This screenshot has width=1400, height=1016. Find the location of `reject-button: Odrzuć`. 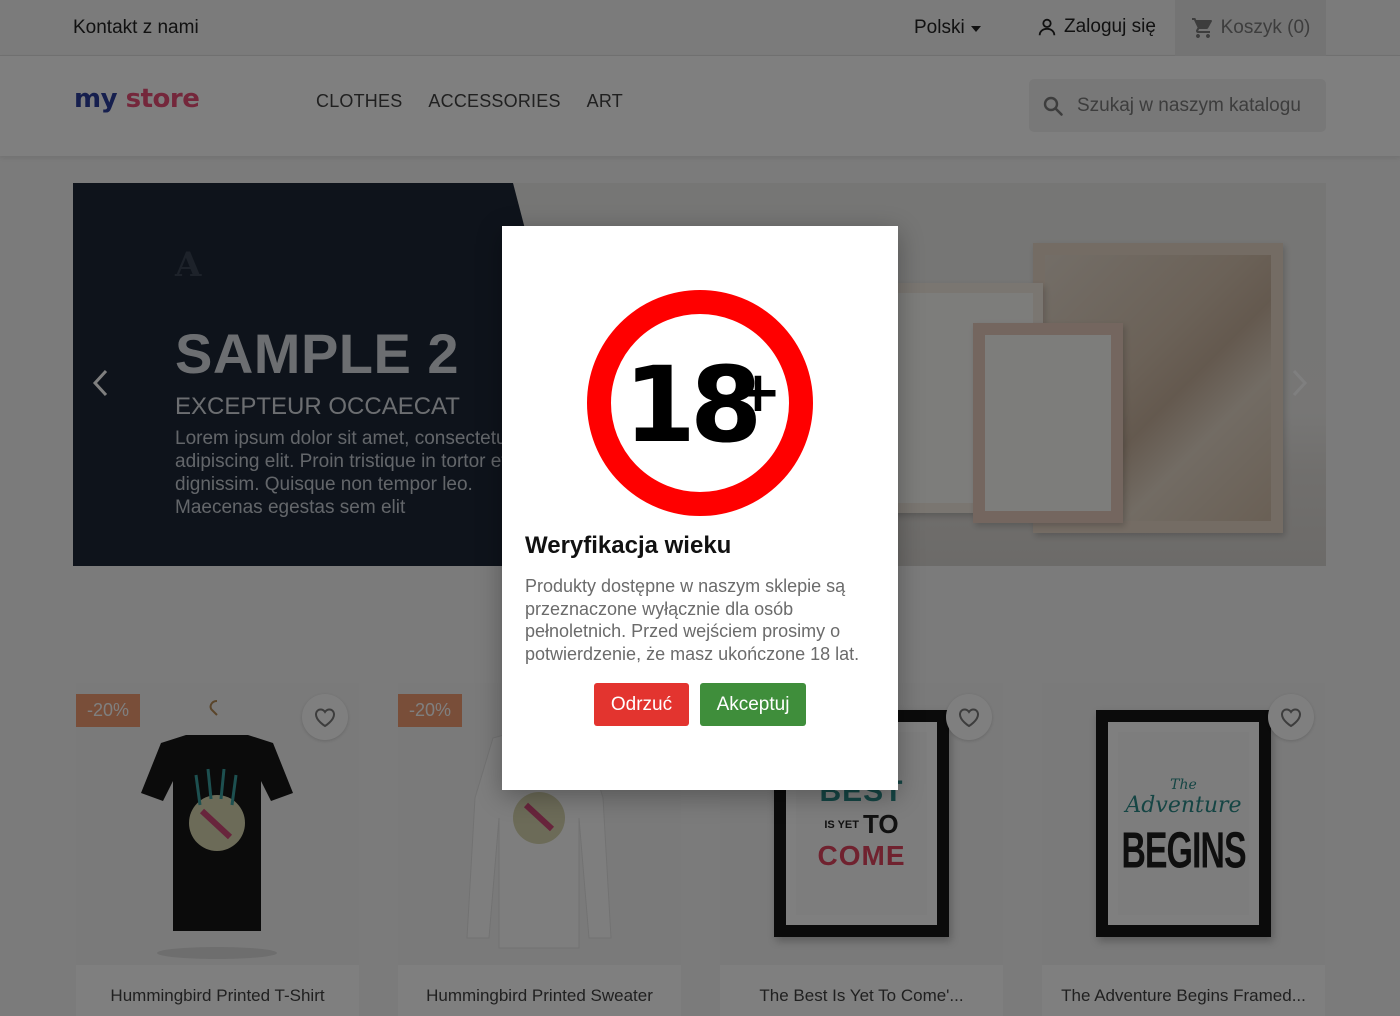

reject-button: Odrzuć is located at coordinates (641, 704).